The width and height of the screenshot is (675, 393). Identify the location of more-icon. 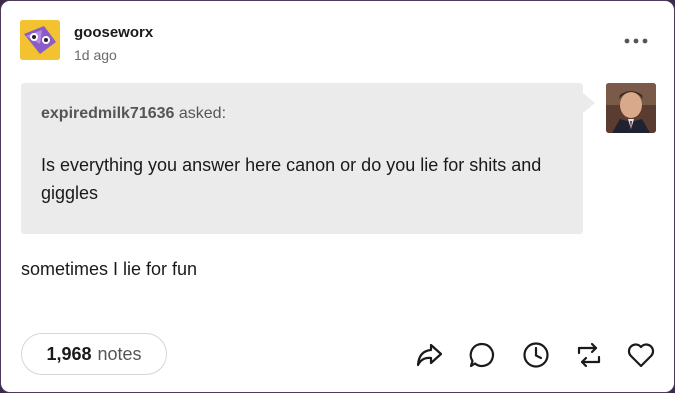
(636, 41).